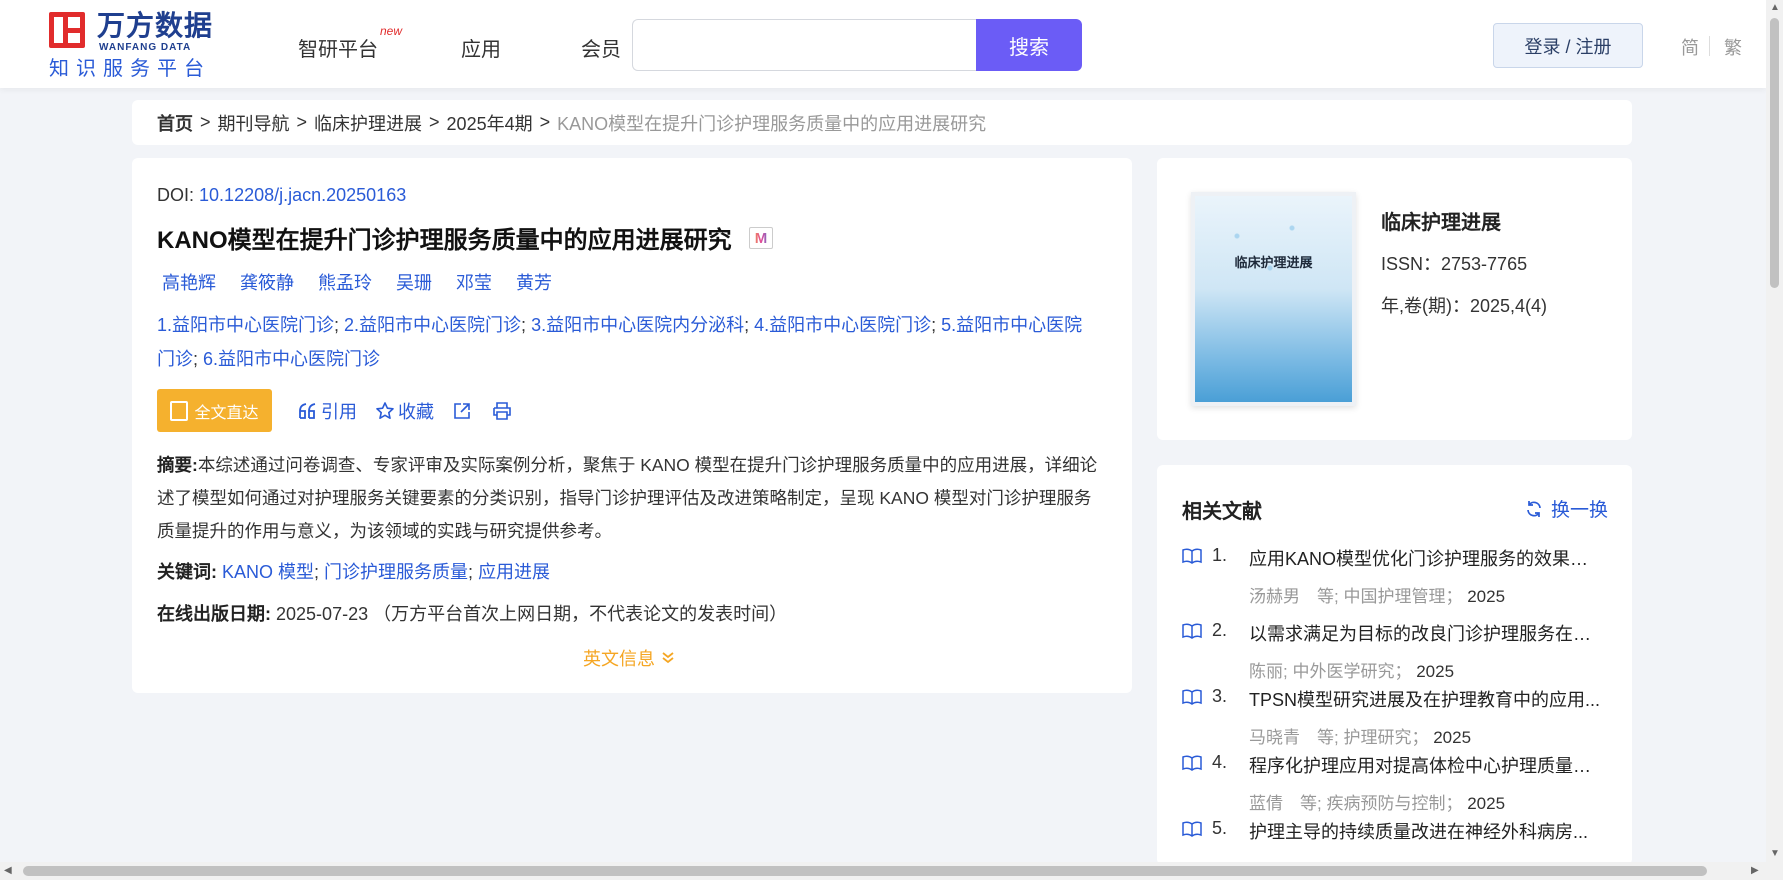 The image size is (1783, 880). What do you see at coordinates (155, 25) in the screenshot?
I see `logo-cn-text: 万方数据` at bounding box center [155, 25].